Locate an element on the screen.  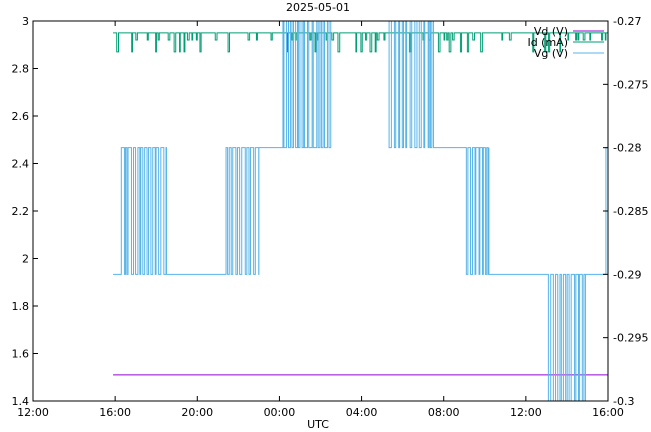
y-tick-label: 1.4 is located at coordinates (21, 401).